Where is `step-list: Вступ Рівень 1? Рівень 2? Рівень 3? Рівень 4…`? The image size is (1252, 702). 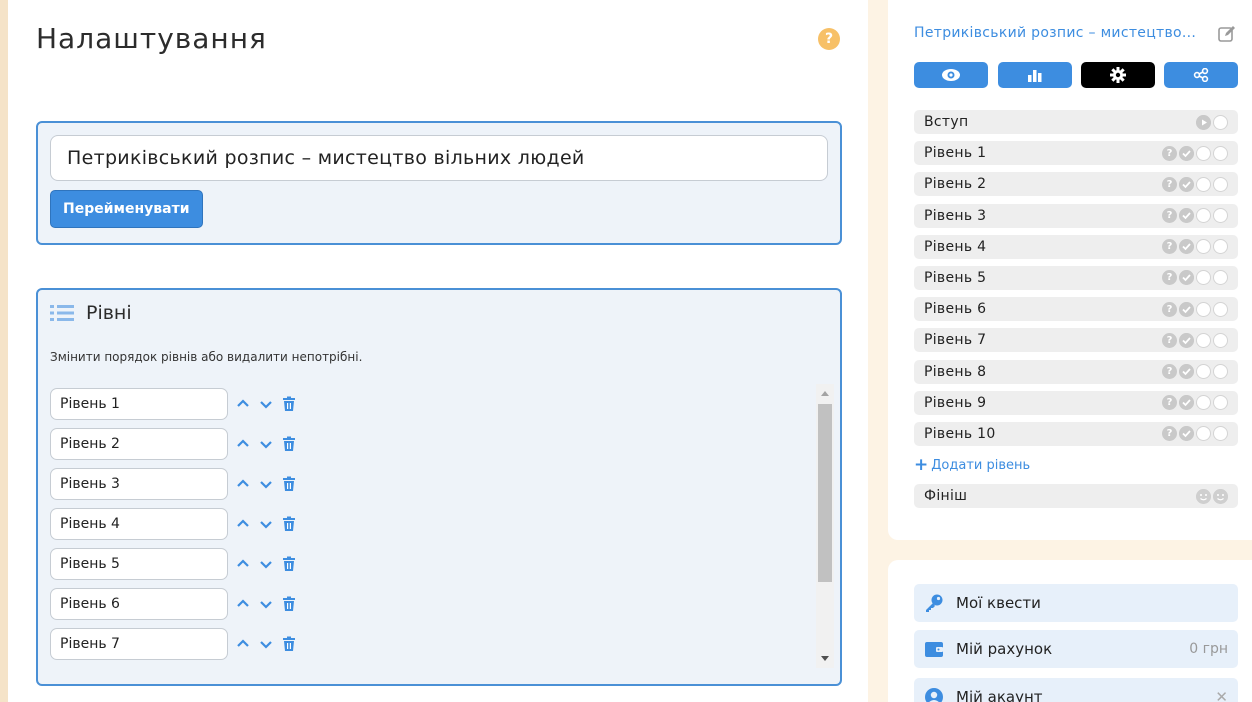
step-list: Вступ Рівень 1? Рівень 2? Рівень 3? Рівень 4… is located at coordinates (1076, 312).